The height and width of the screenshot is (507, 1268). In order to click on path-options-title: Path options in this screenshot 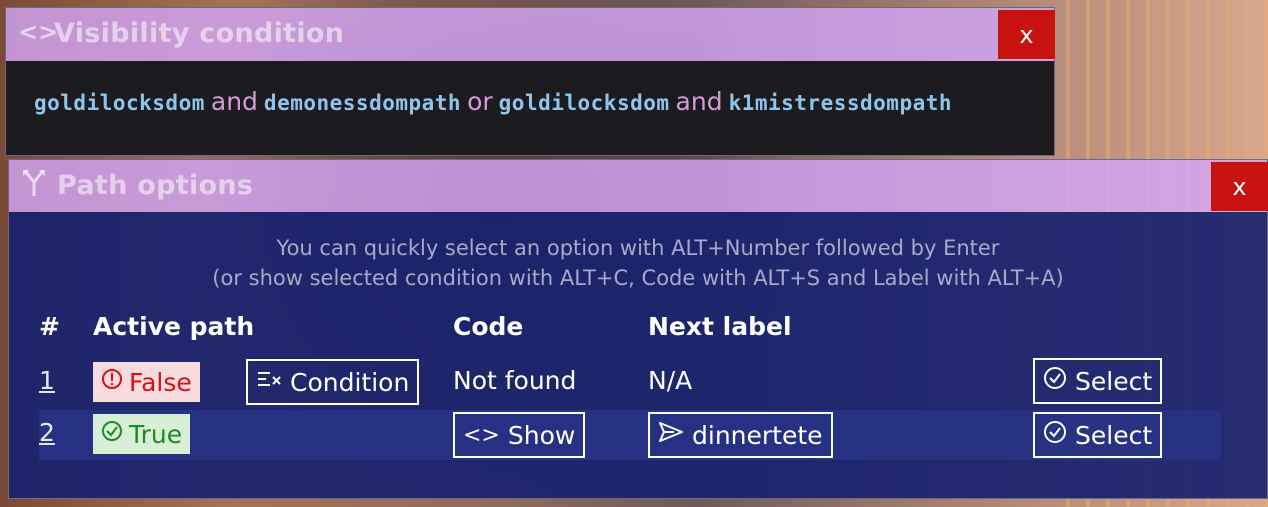, I will do `click(155, 185)`.